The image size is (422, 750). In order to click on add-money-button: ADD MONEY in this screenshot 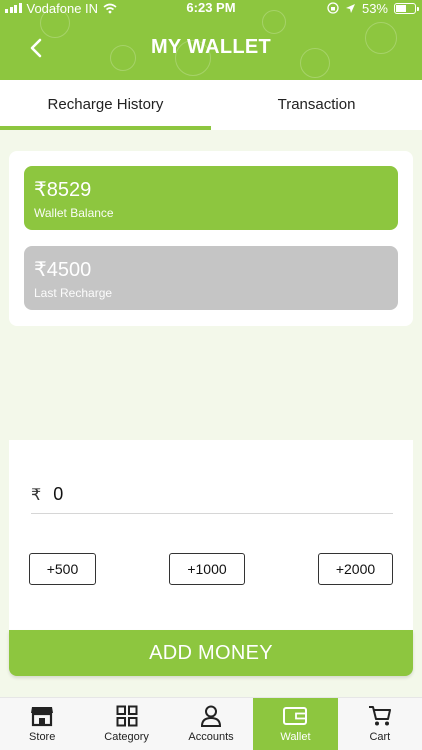, I will do `click(211, 653)`.